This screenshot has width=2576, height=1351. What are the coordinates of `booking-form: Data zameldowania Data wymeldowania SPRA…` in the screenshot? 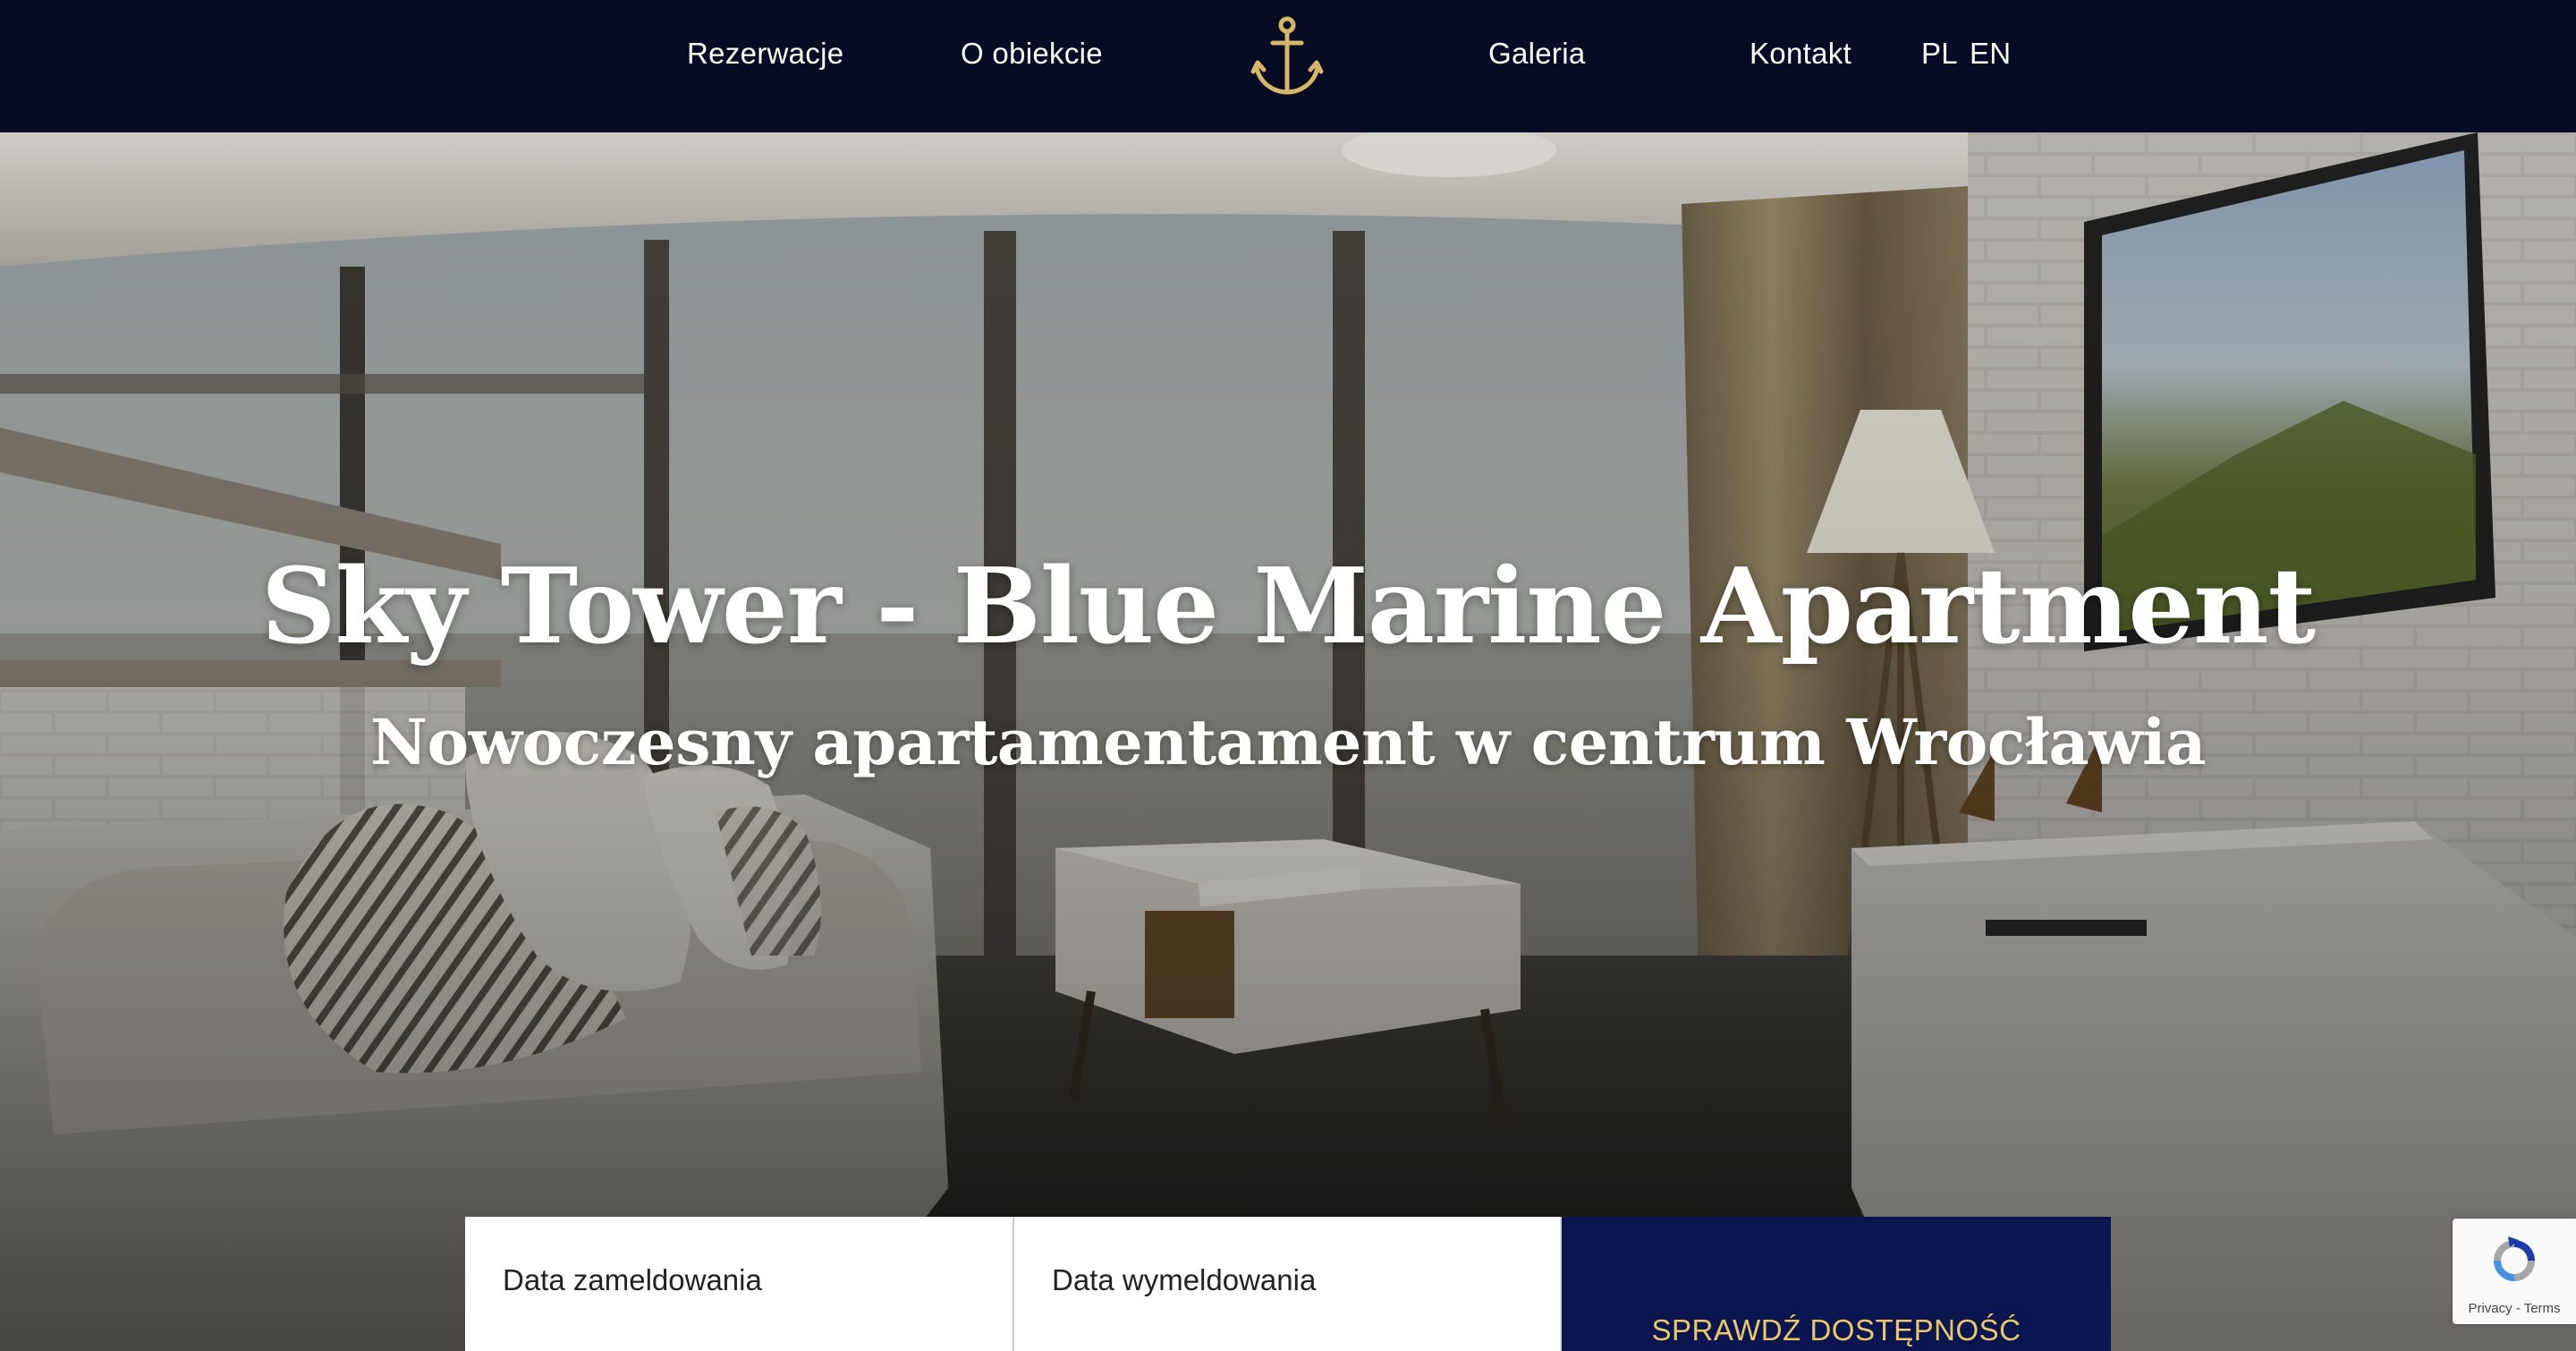 It's located at (1288, 1284).